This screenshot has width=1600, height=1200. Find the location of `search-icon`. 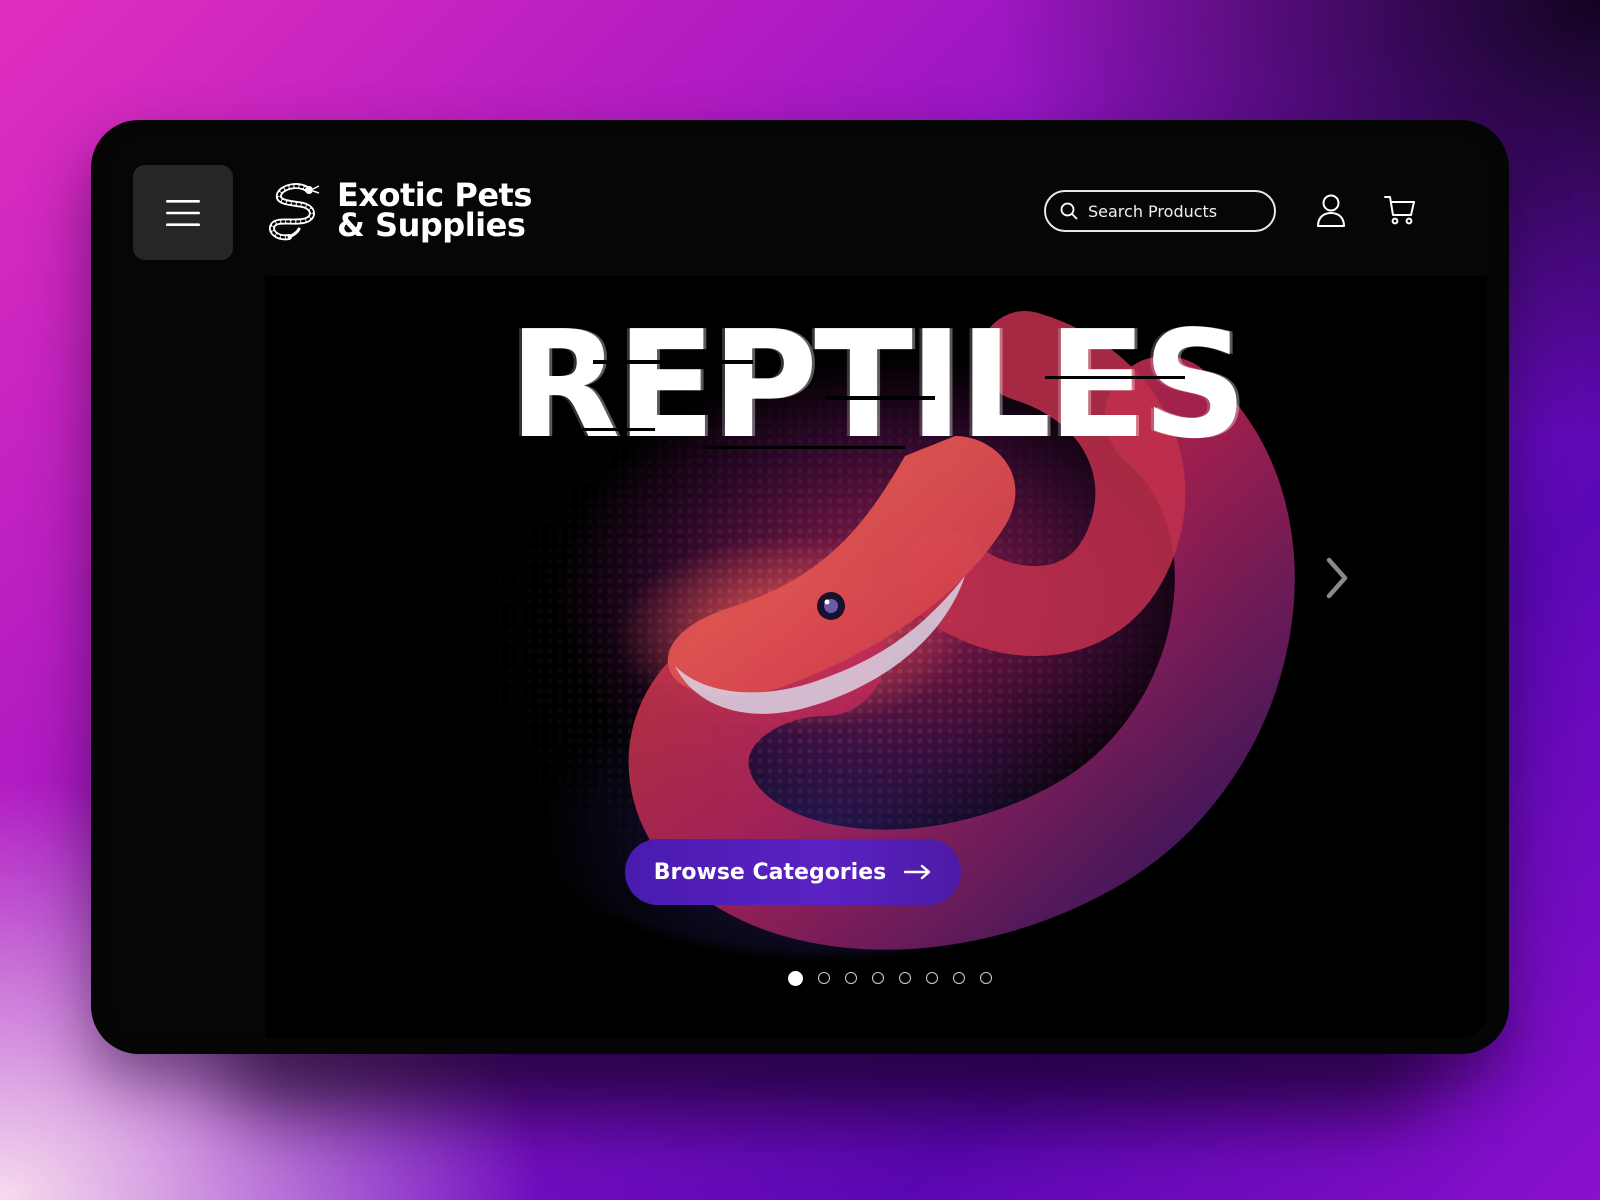

search-icon is located at coordinates (1069, 211).